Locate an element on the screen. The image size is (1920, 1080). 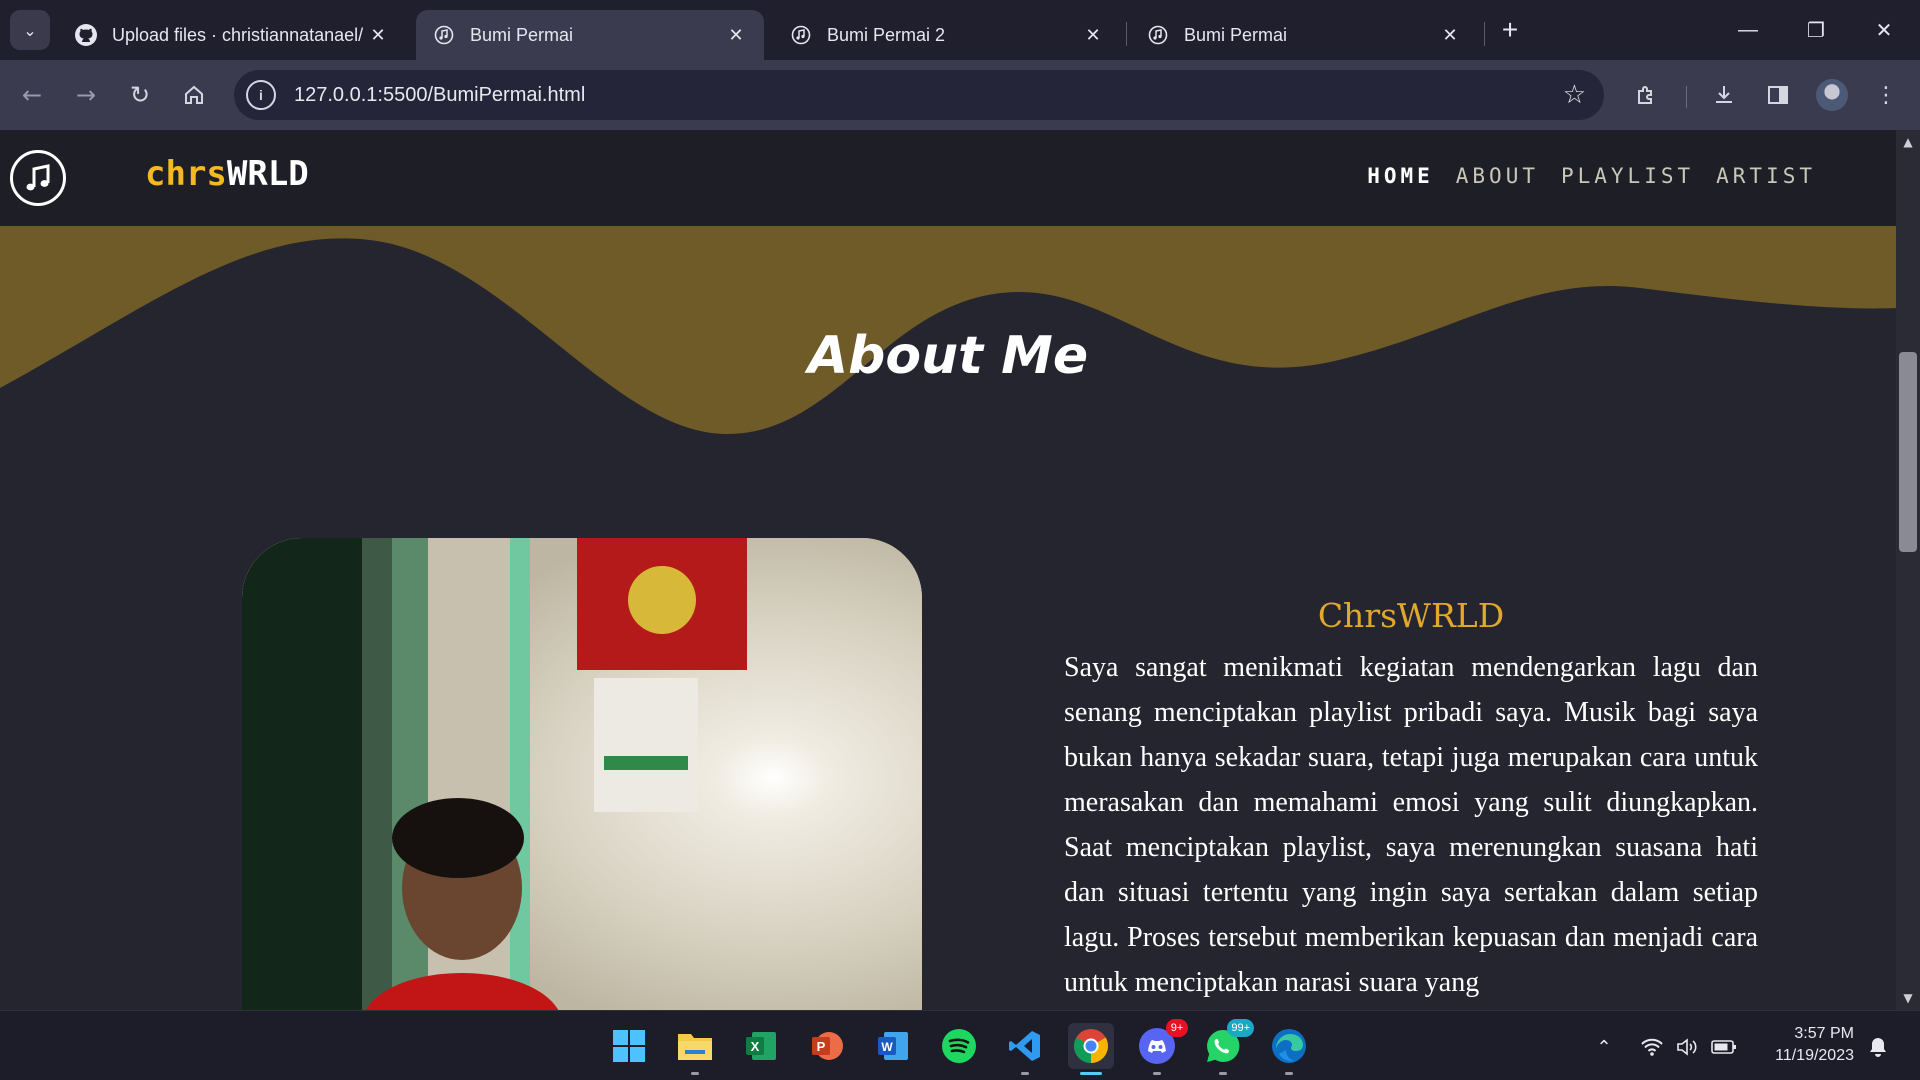
vscode-icon is located at coordinates (1025, 1049).